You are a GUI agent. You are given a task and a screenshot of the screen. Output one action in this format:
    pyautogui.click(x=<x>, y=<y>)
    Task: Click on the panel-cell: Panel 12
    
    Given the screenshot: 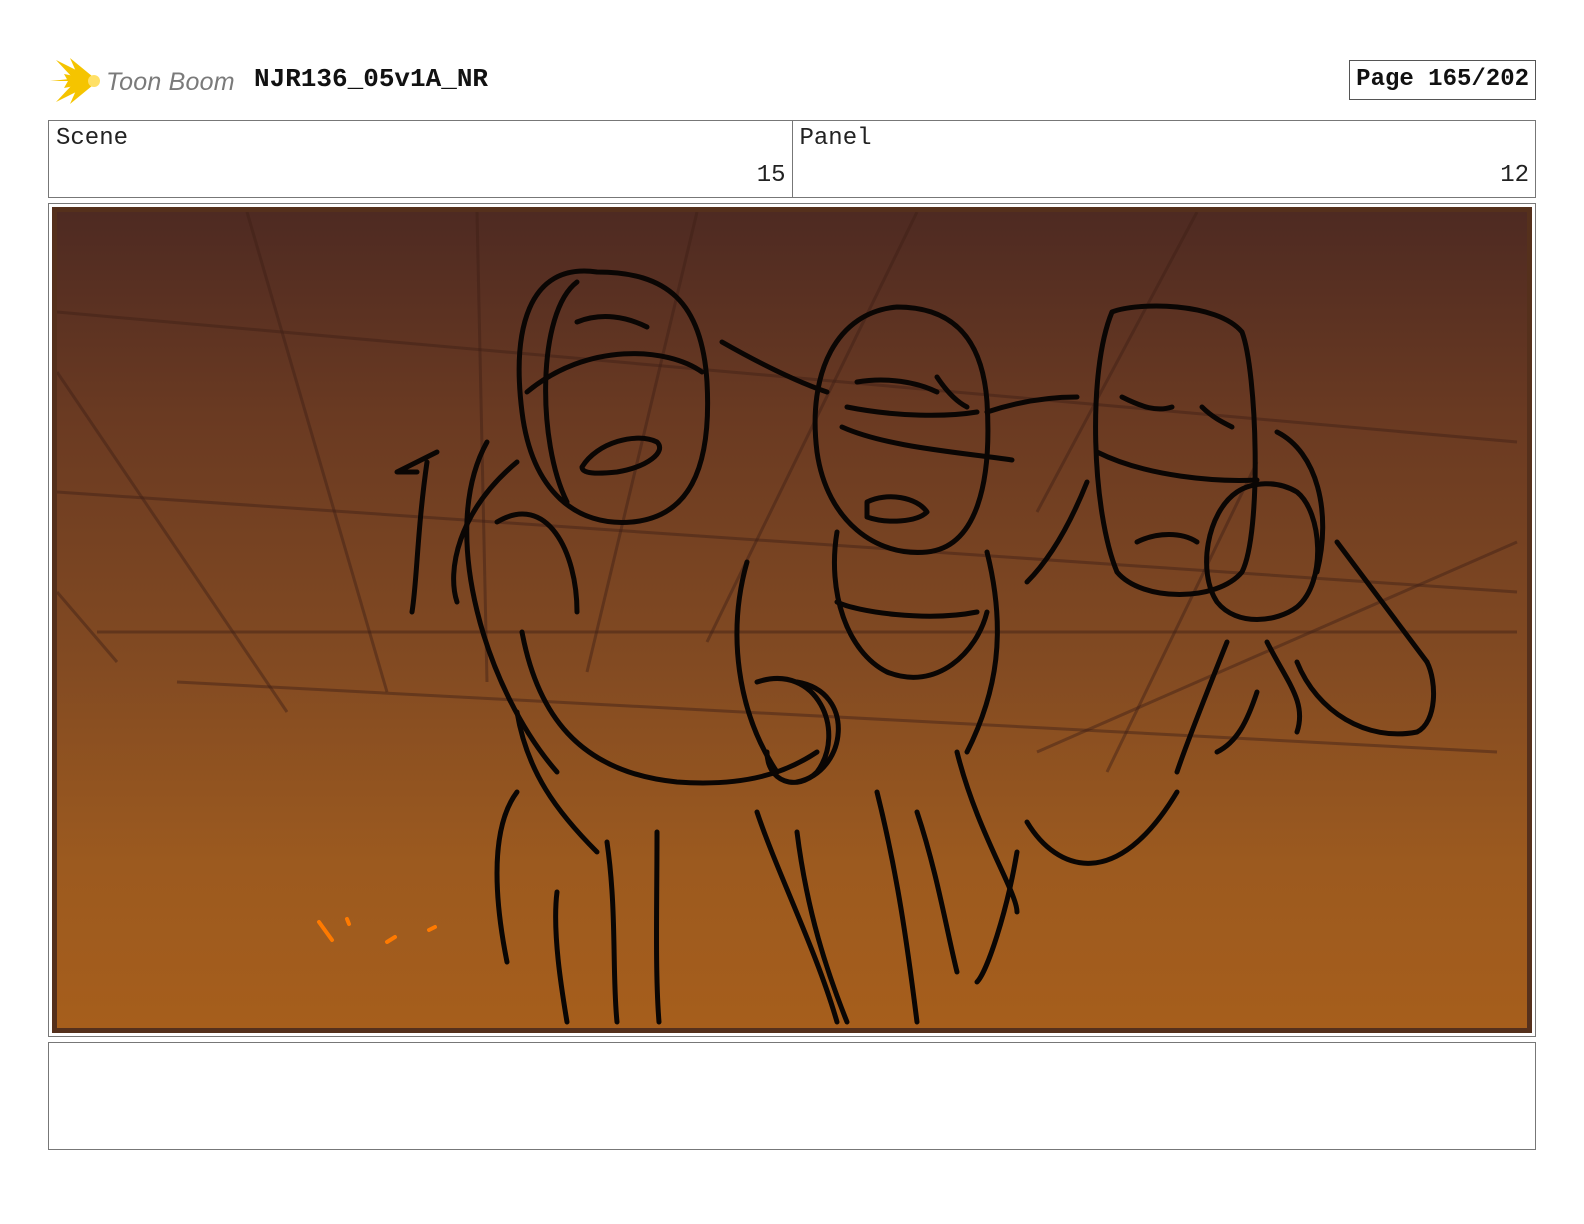 What is the action you would take?
    pyautogui.click(x=1163, y=159)
    